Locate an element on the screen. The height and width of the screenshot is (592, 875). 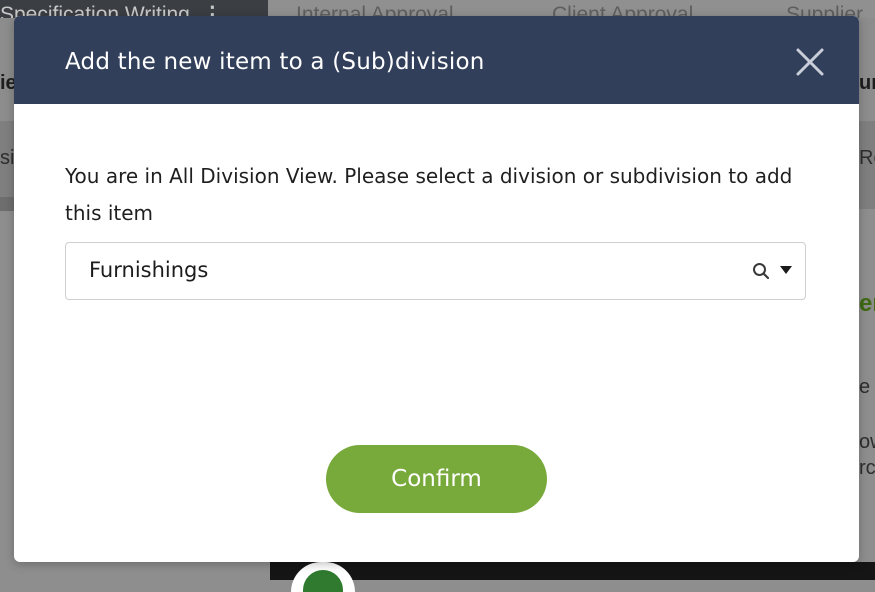
background-text-fragment: si is located at coordinates (7, 158).